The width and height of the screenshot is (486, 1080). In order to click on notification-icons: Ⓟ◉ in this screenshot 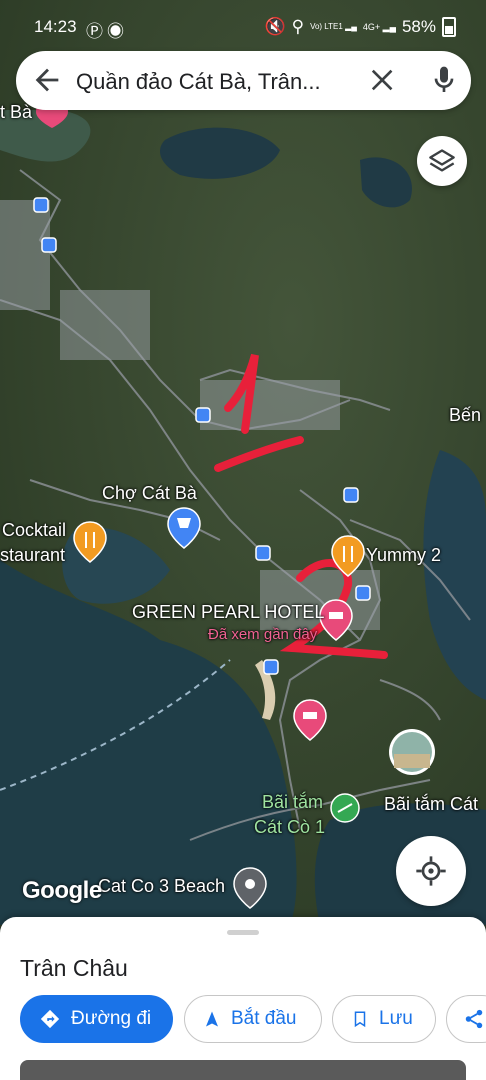, I will do `click(107, 29)`.